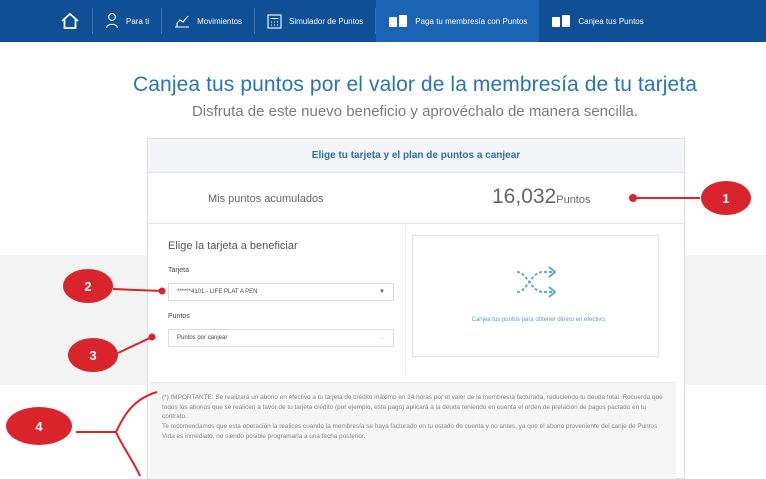 The height and width of the screenshot is (479, 766). Describe the element at coordinates (726, 198) in the screenshot. I see `annotation-marker-1: 1` at that location.